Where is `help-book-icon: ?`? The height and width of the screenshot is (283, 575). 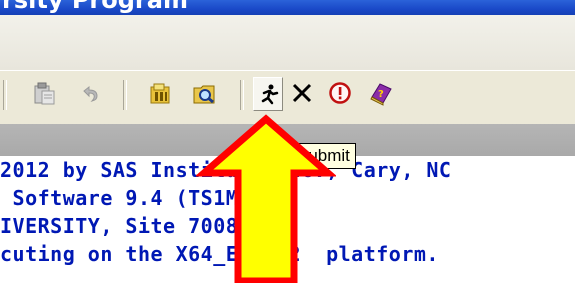 help-book-icon: ? is located at coordinates (381, 94).